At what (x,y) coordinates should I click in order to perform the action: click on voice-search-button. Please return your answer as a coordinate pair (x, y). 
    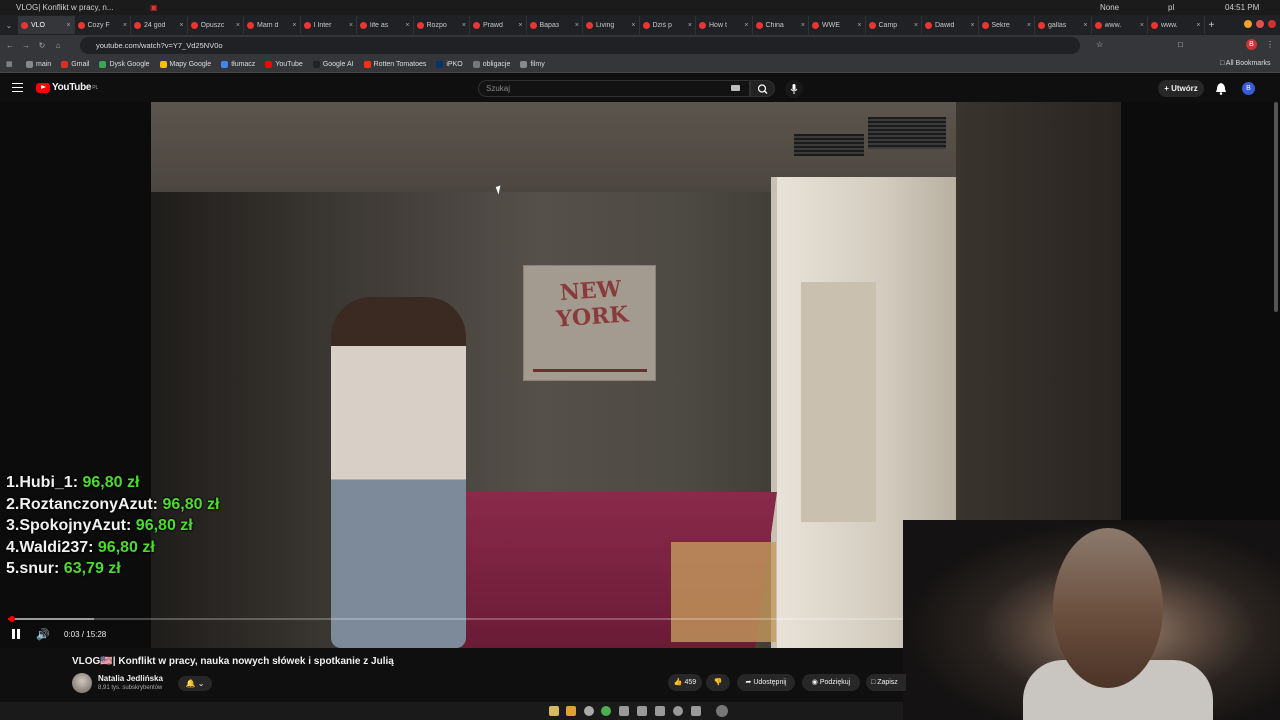
    Looking at the image, I should click on (794, 89).